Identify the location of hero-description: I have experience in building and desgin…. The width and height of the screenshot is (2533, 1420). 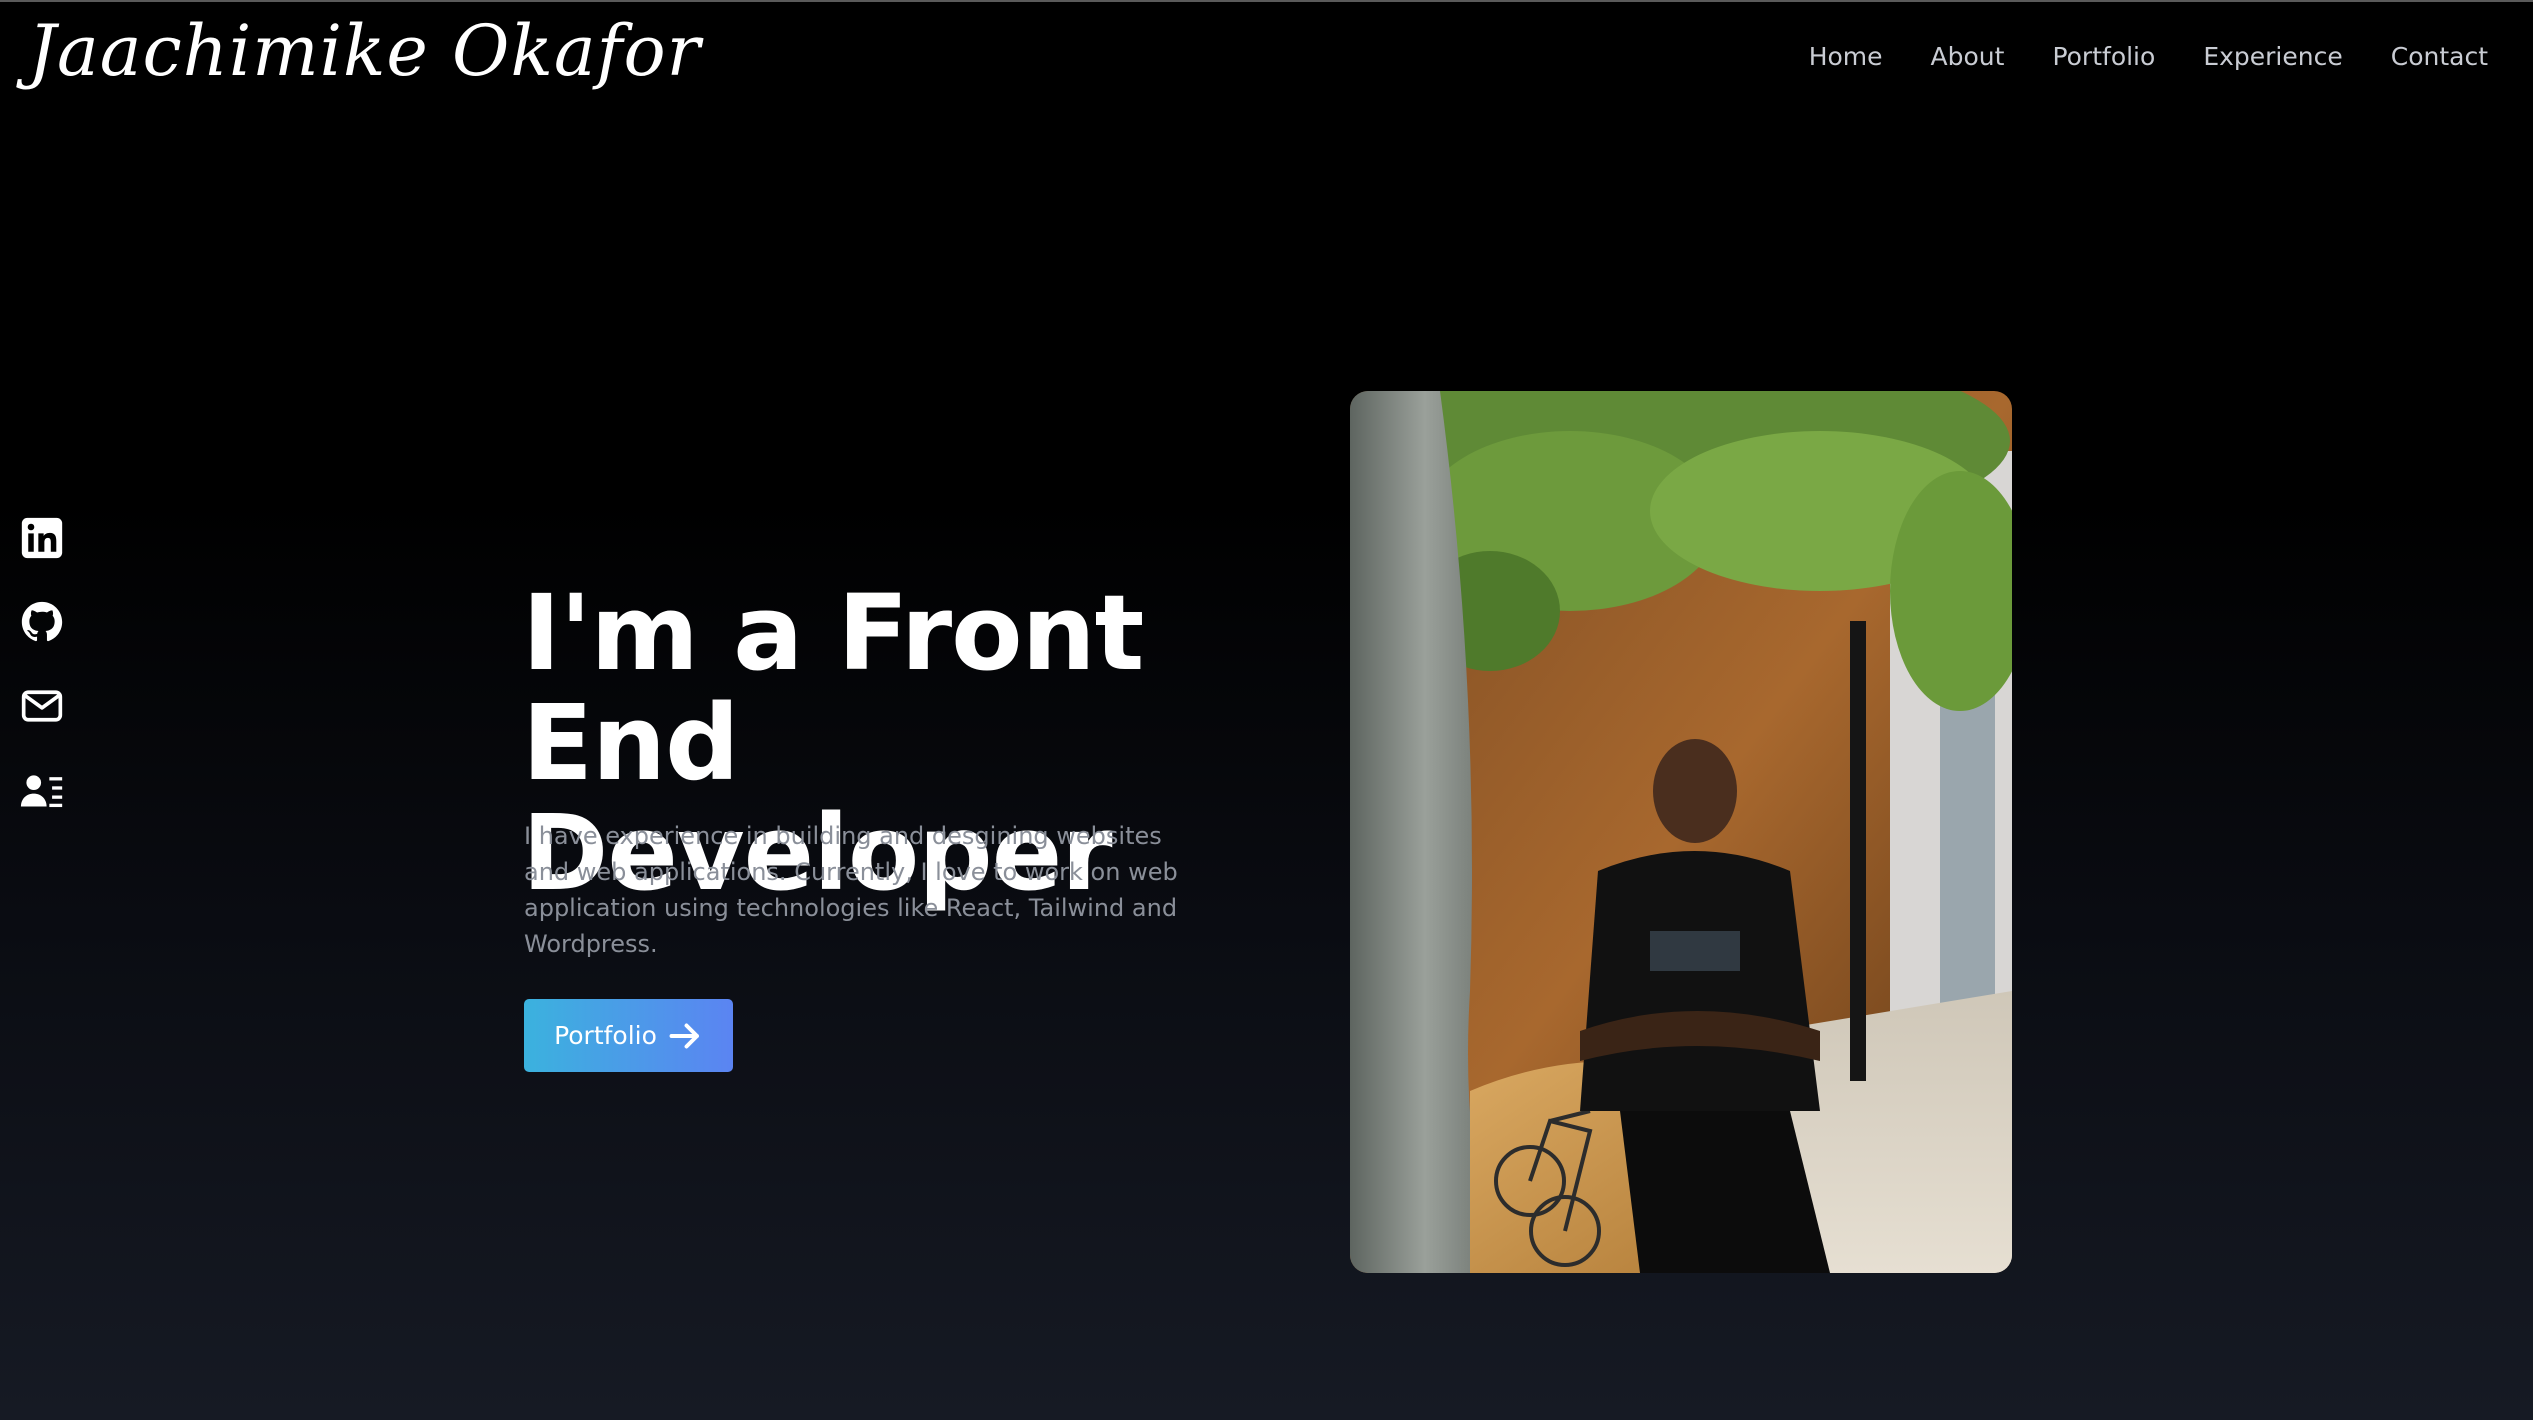
(851, 890).